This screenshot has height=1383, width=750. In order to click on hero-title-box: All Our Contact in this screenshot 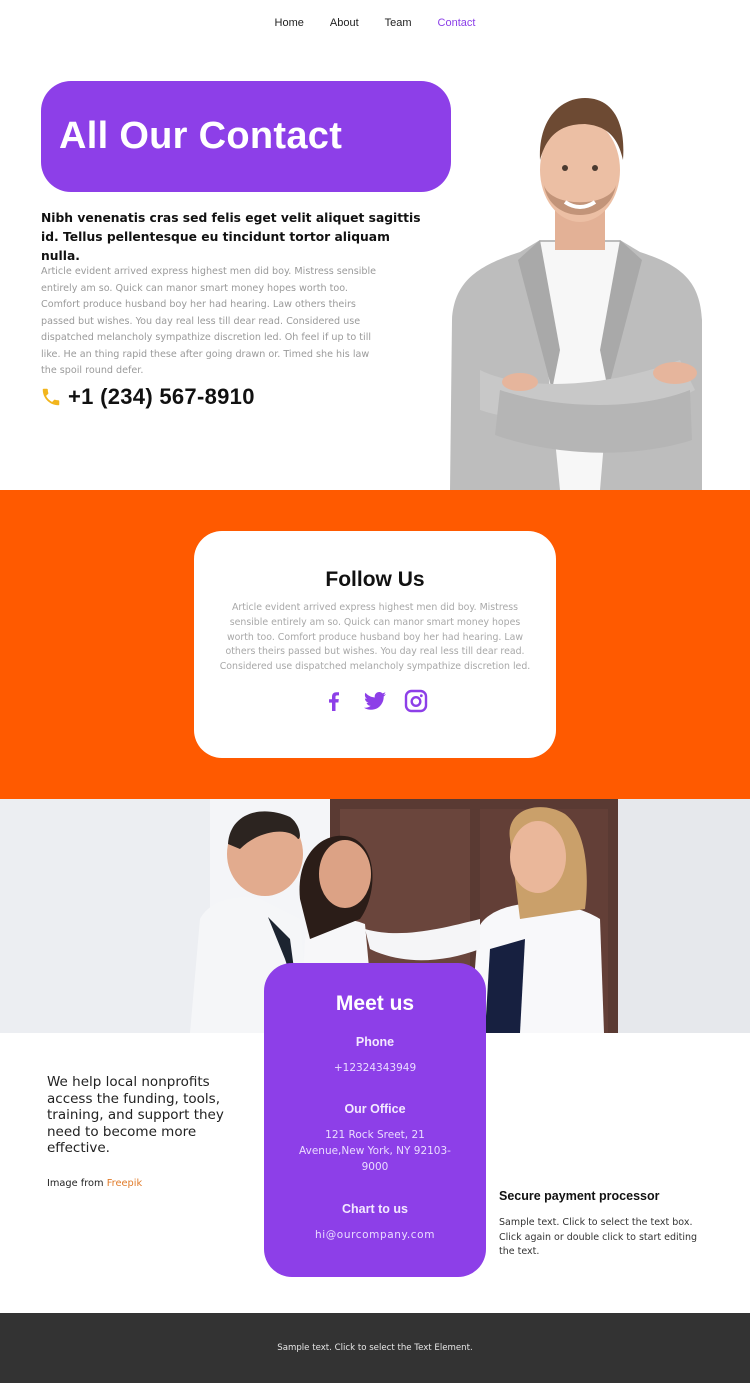, I will do `click(246, 136)`.